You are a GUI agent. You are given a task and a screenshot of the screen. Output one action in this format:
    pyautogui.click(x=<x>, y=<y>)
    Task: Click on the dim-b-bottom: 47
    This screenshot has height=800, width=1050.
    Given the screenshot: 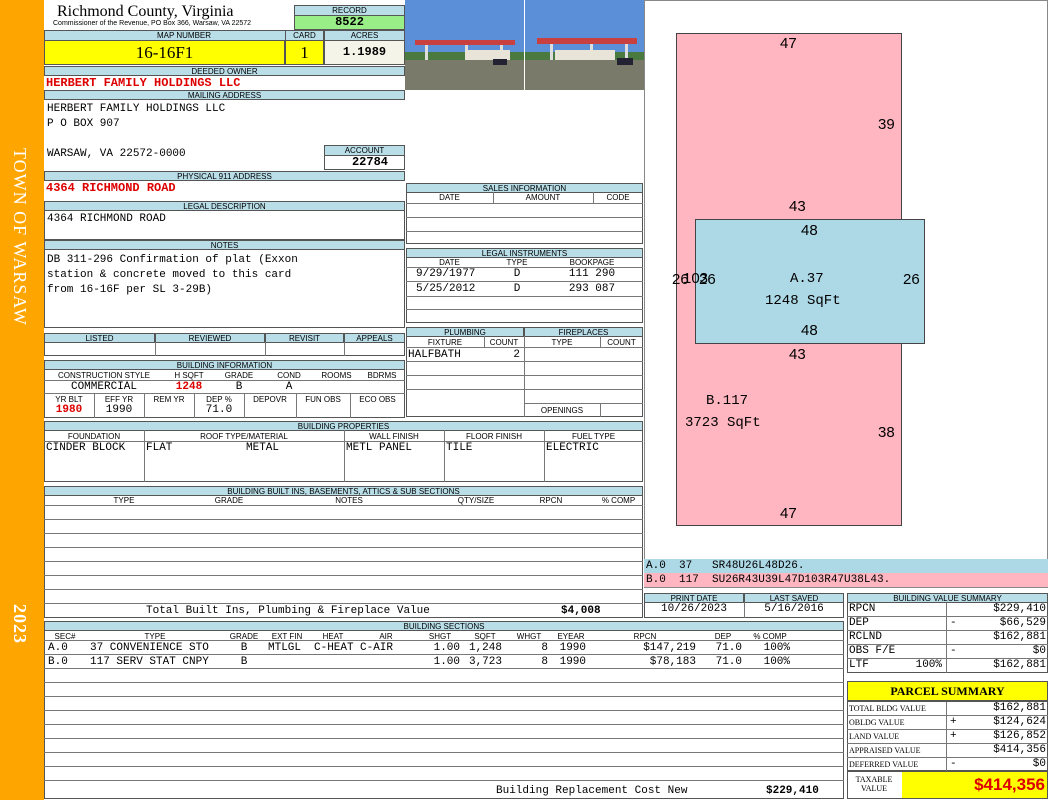 What is the action you would take?
    pyautogui.click(x=788, y=513)
    